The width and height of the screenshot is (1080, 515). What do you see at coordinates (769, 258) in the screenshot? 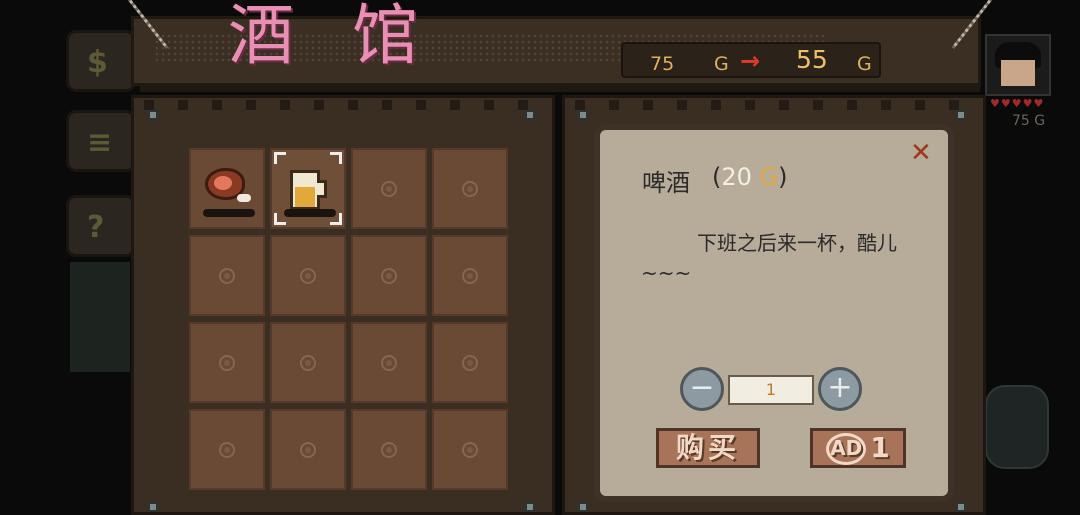
I see `item-description: 下班之后来一杯，酷儿~~~` at bounding box center [769, 258].